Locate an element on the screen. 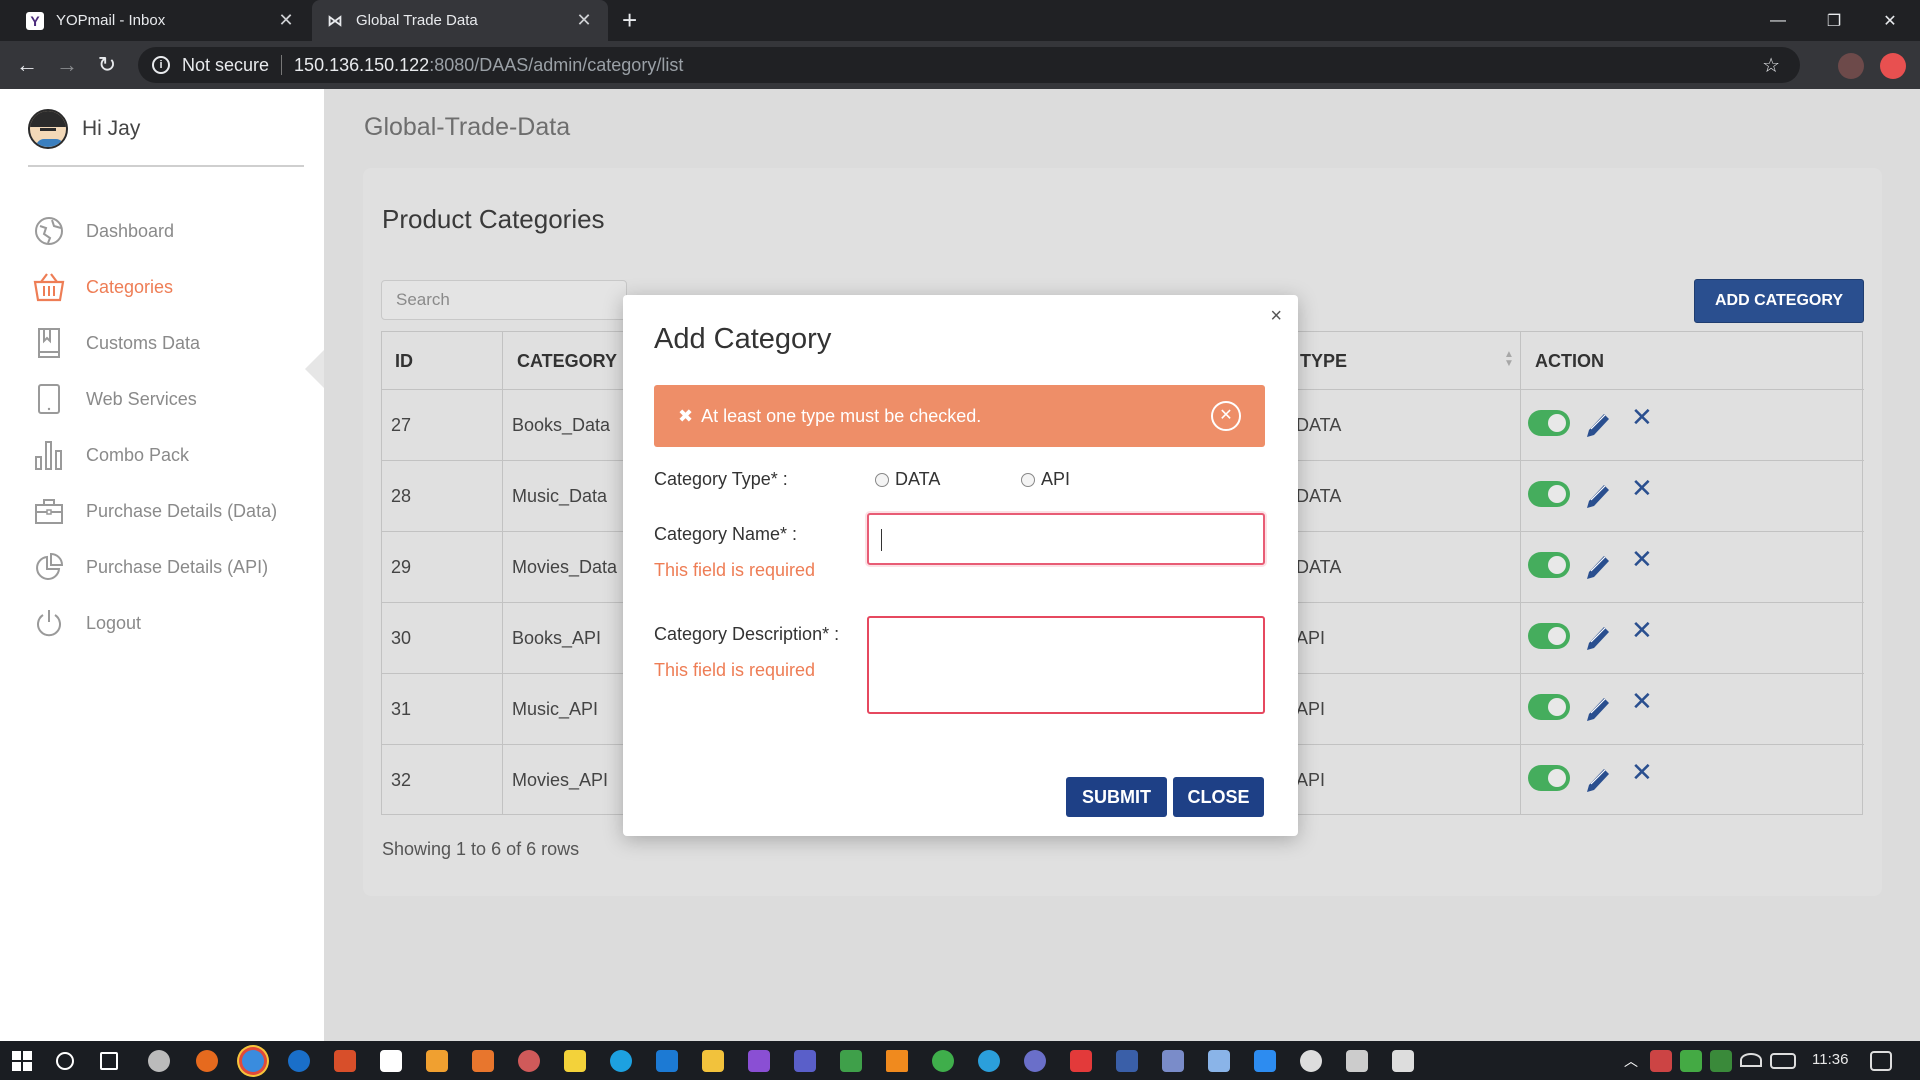  close-button: CLOSE is located at coordinates (1218, 797).